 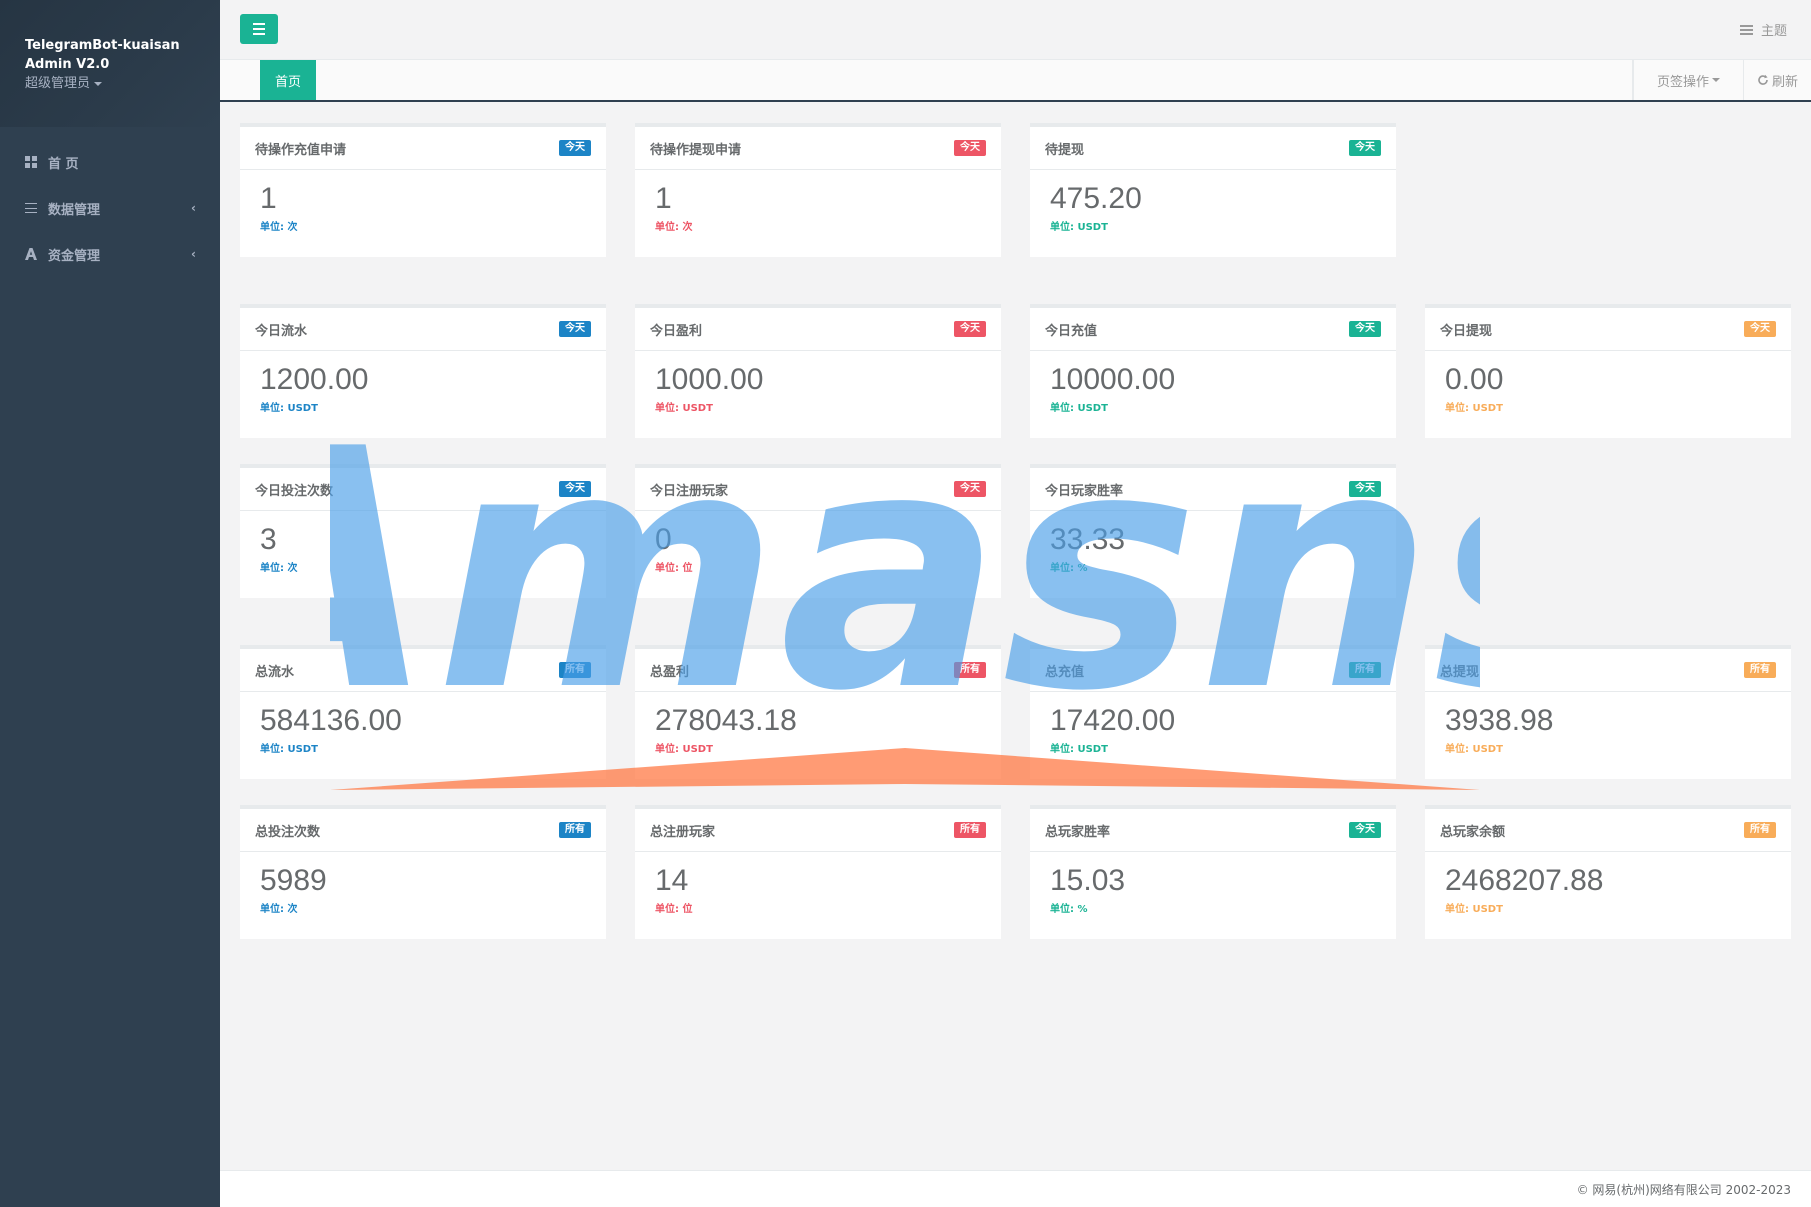 I want to click on card-body: 0 单位: 位, so click(x=818, y=548).